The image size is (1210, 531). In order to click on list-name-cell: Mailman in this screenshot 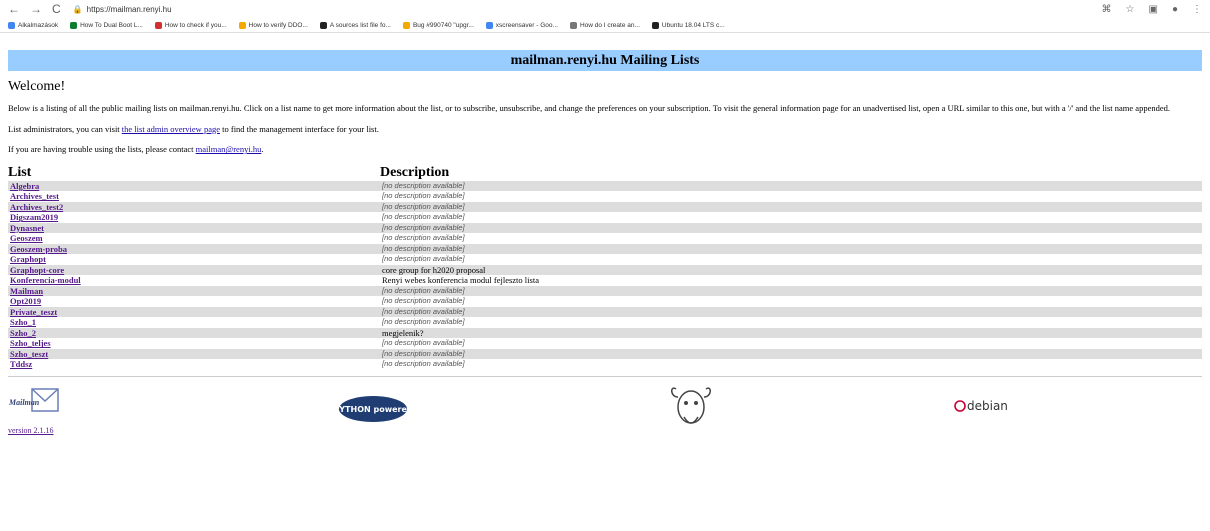, I will do `click(194, 291)`.